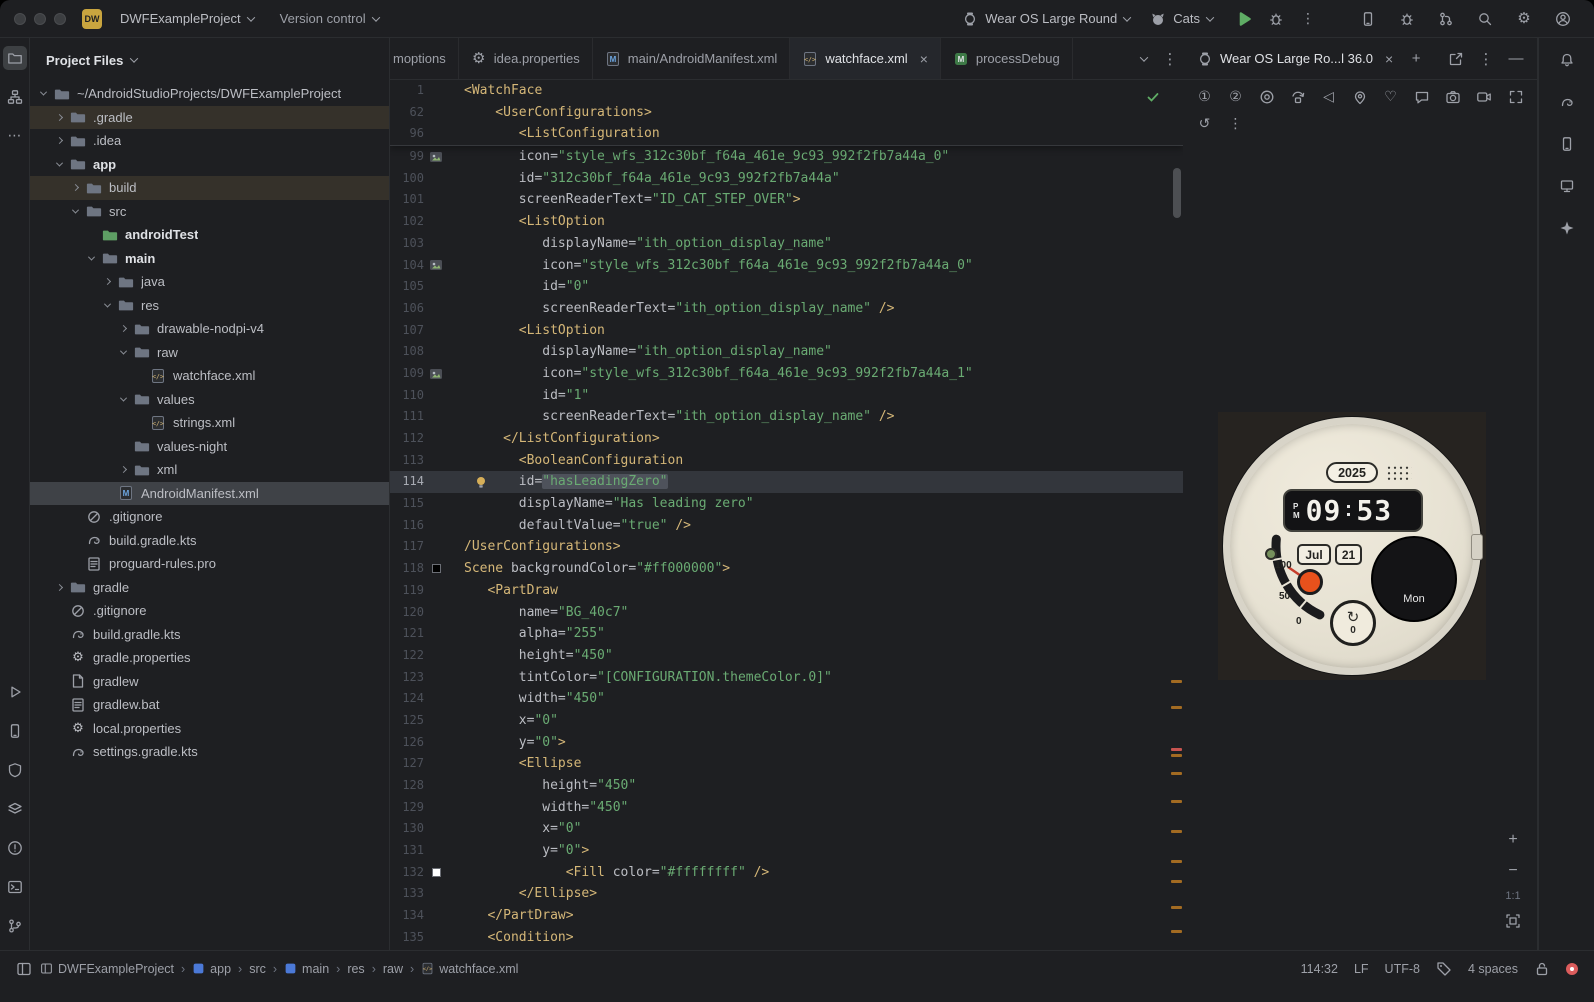 The width and height of the screenshot is (1594, 1002). Describe the element at coordinates (407, 938) in the screenshot. I see `line-number: 135` at that location.